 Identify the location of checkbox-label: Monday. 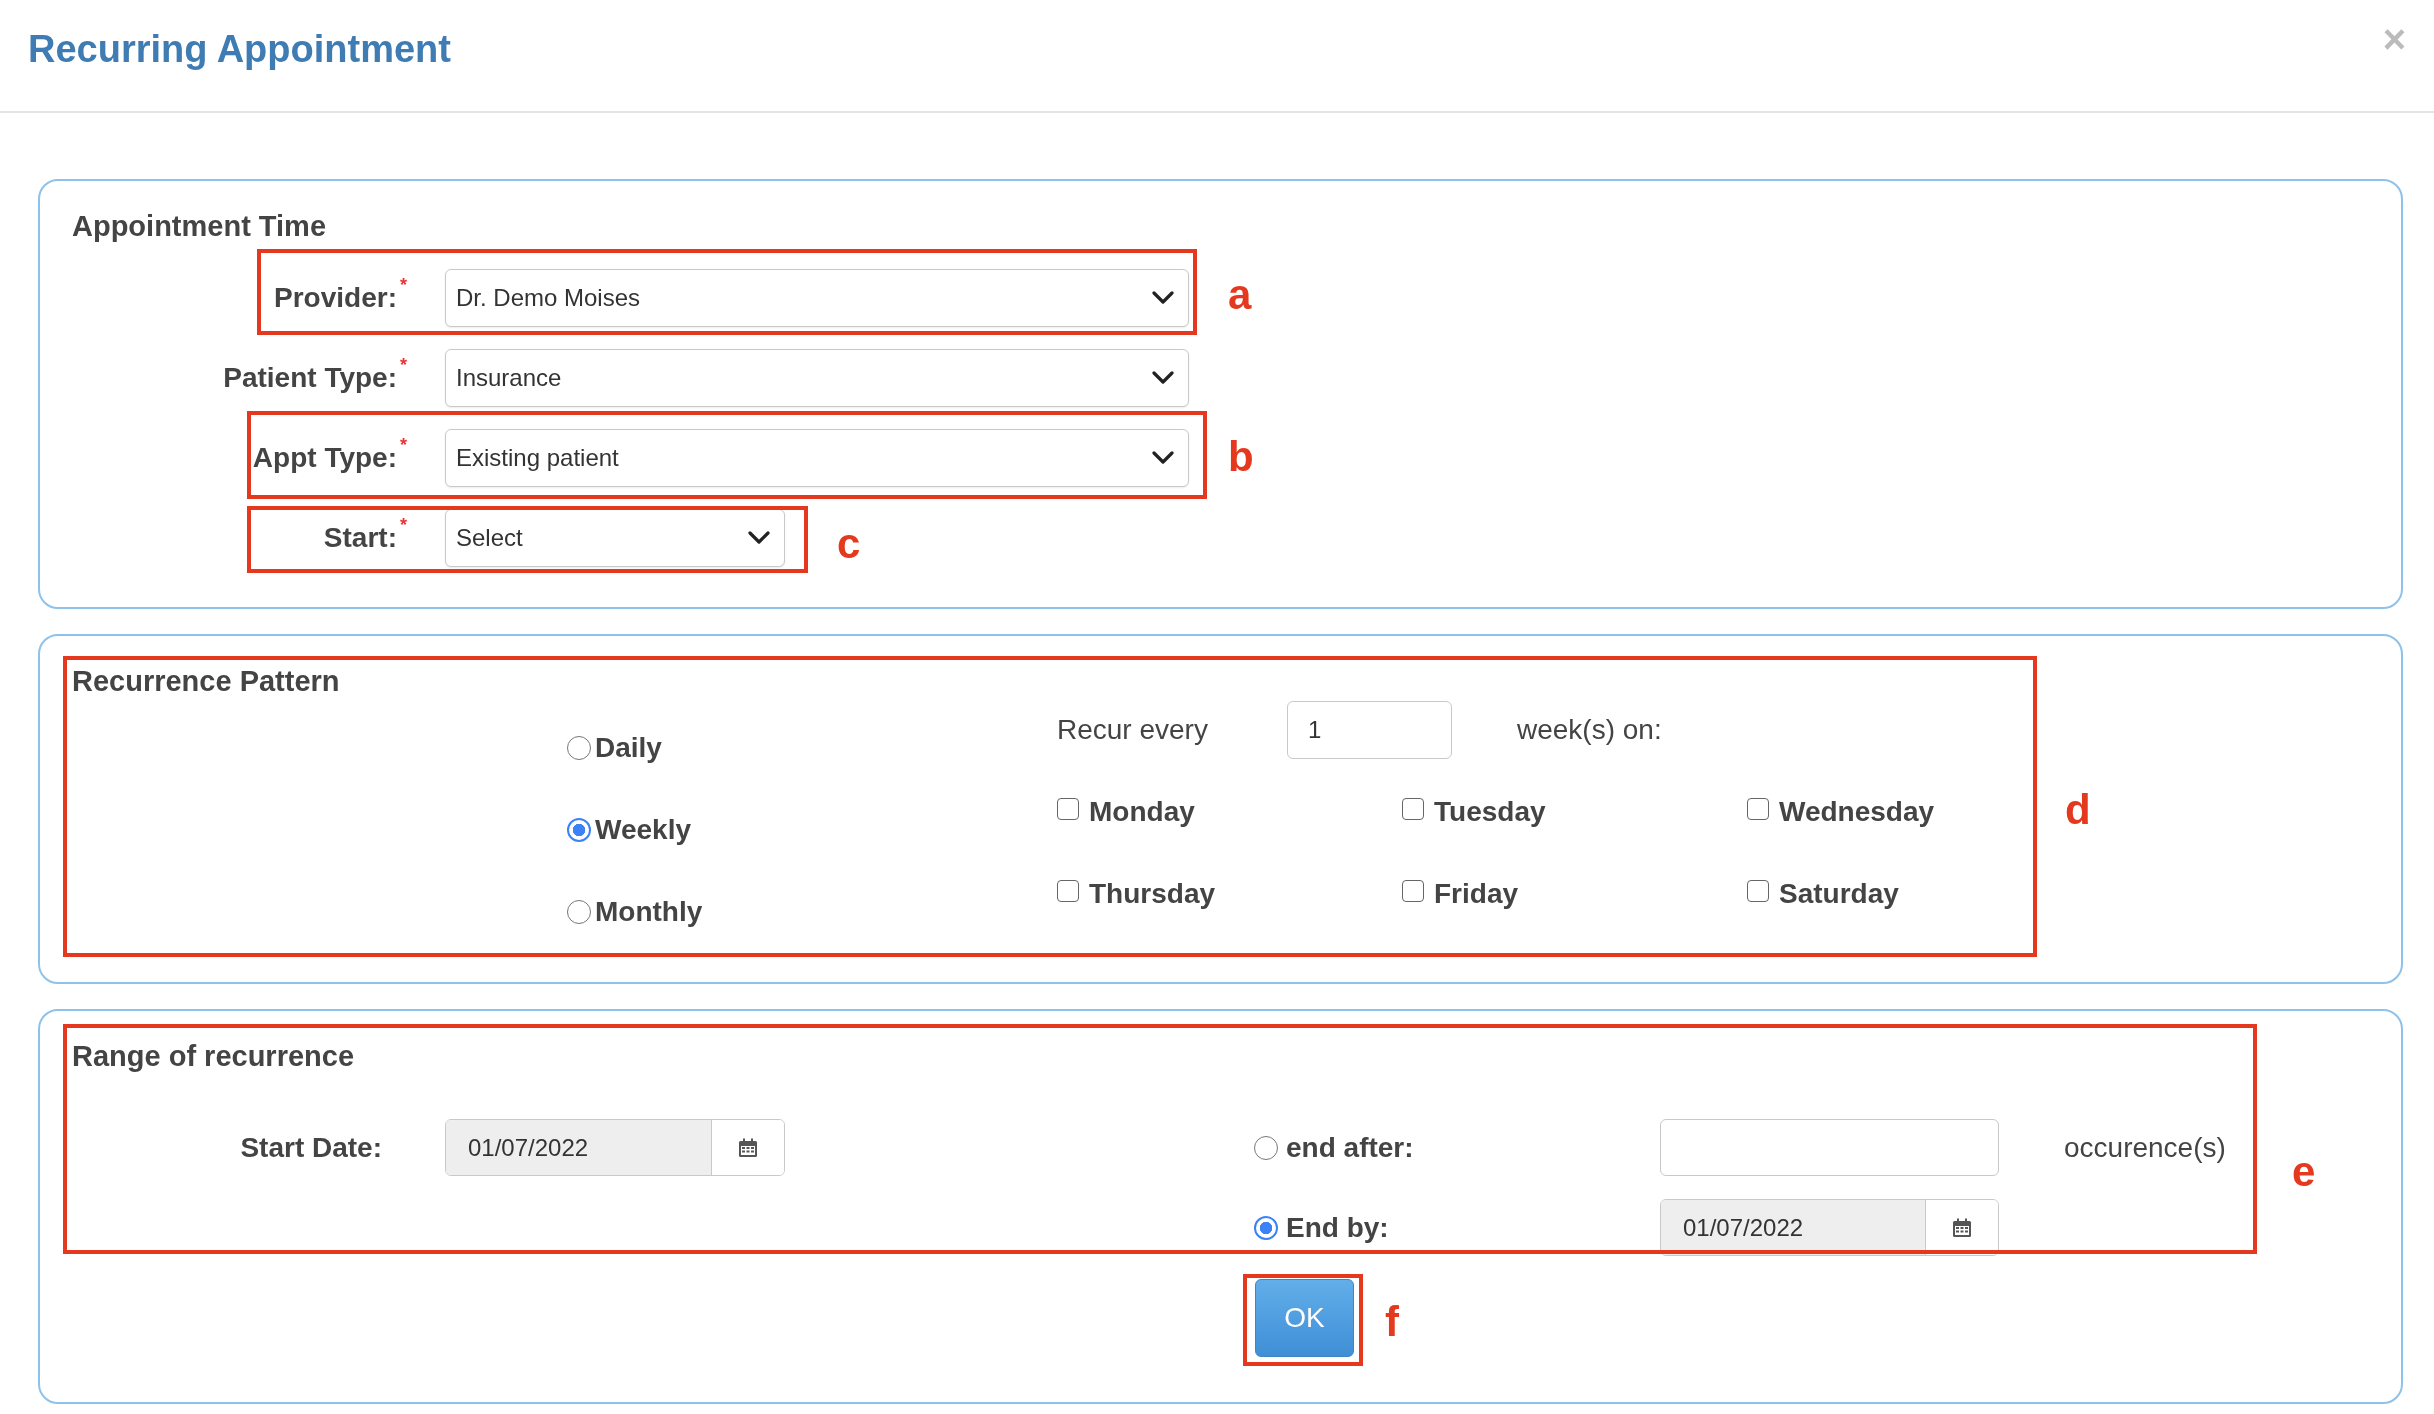
(1142, 812).